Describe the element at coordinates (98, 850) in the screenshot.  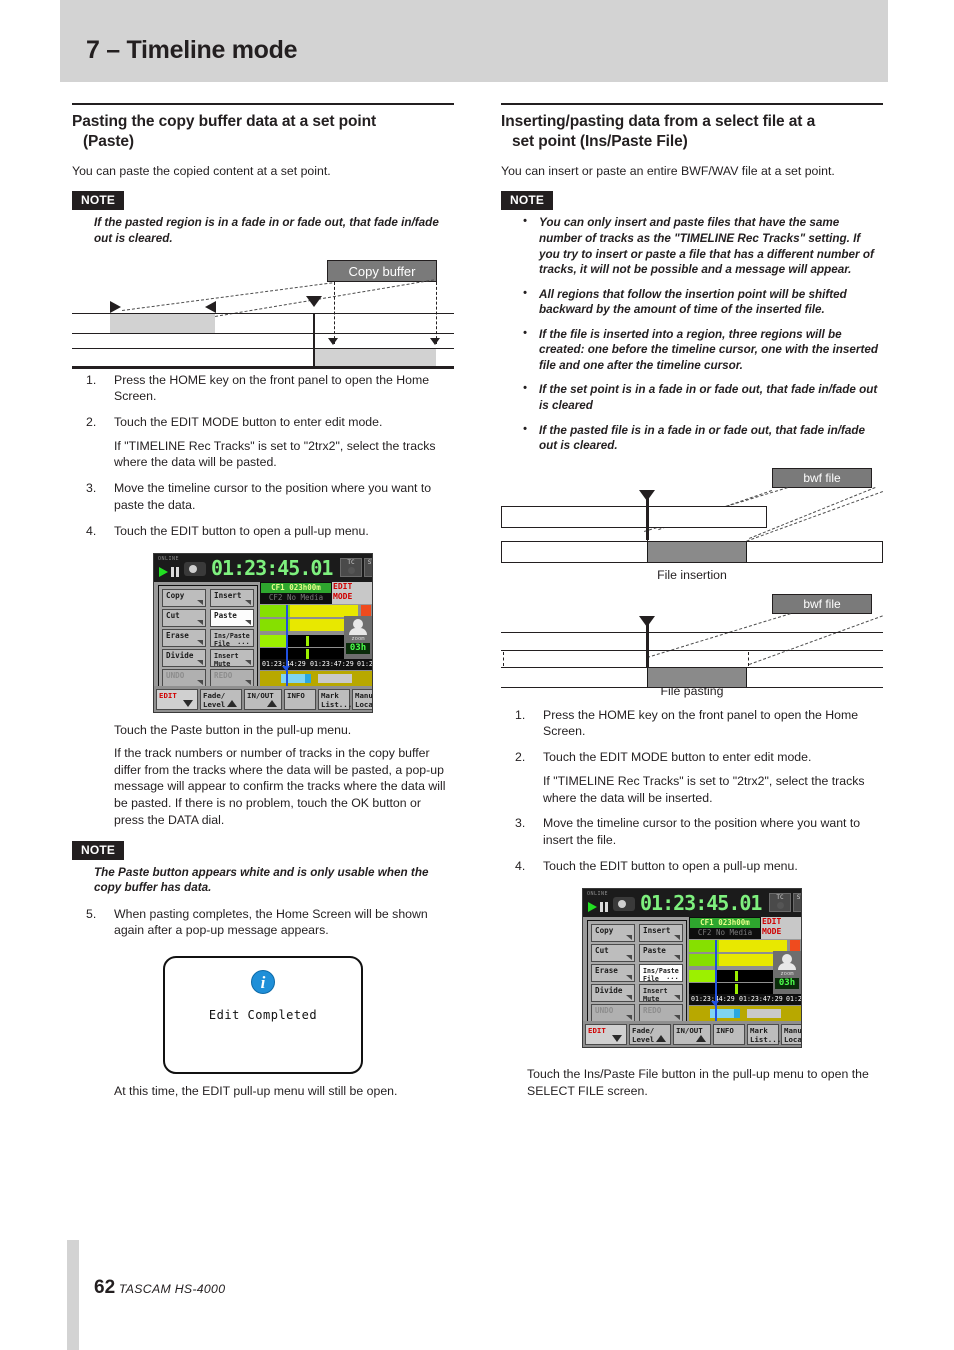
I see `note-badge-2: NOTE` at that location.